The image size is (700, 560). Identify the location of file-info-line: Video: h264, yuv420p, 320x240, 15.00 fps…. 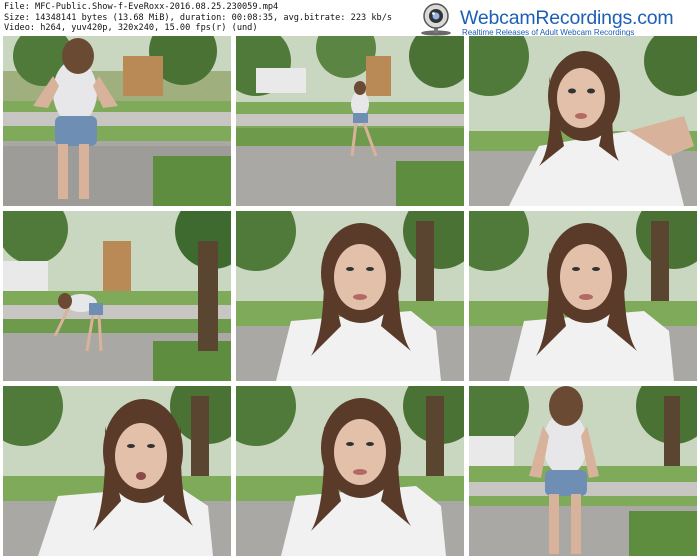
(131, 28).